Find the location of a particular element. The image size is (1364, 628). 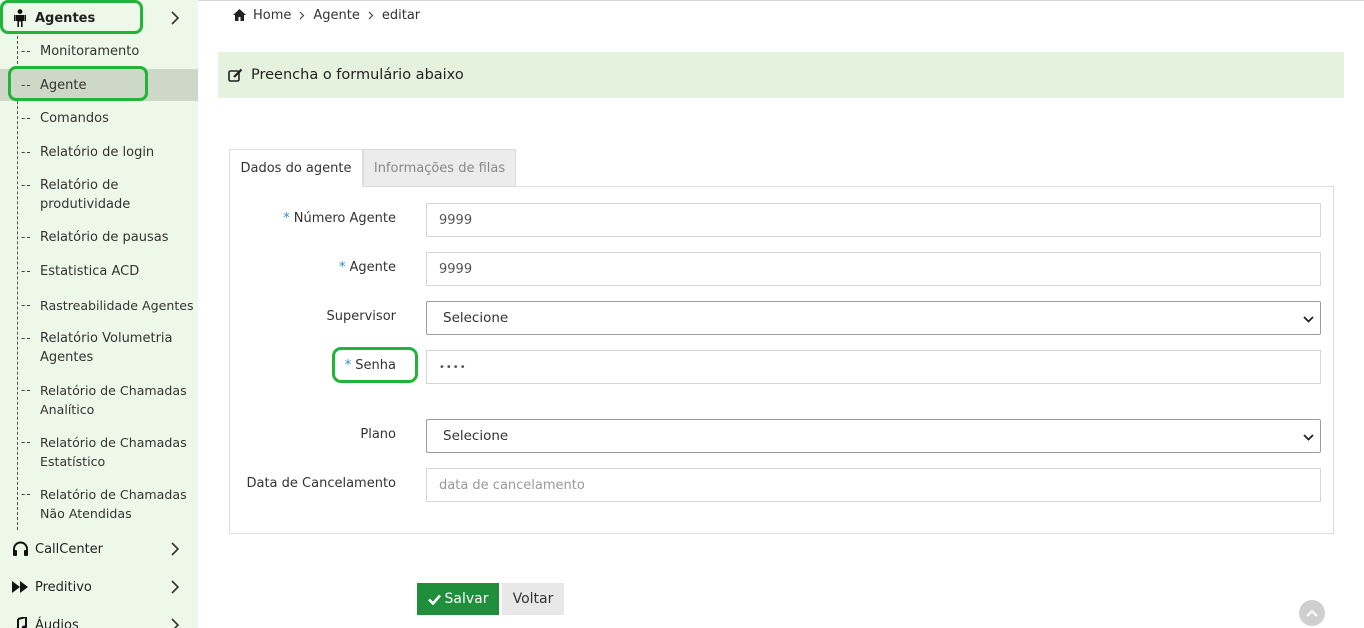

submenu-item-label: Estatistica ACD is located at coordinates (90, 271).